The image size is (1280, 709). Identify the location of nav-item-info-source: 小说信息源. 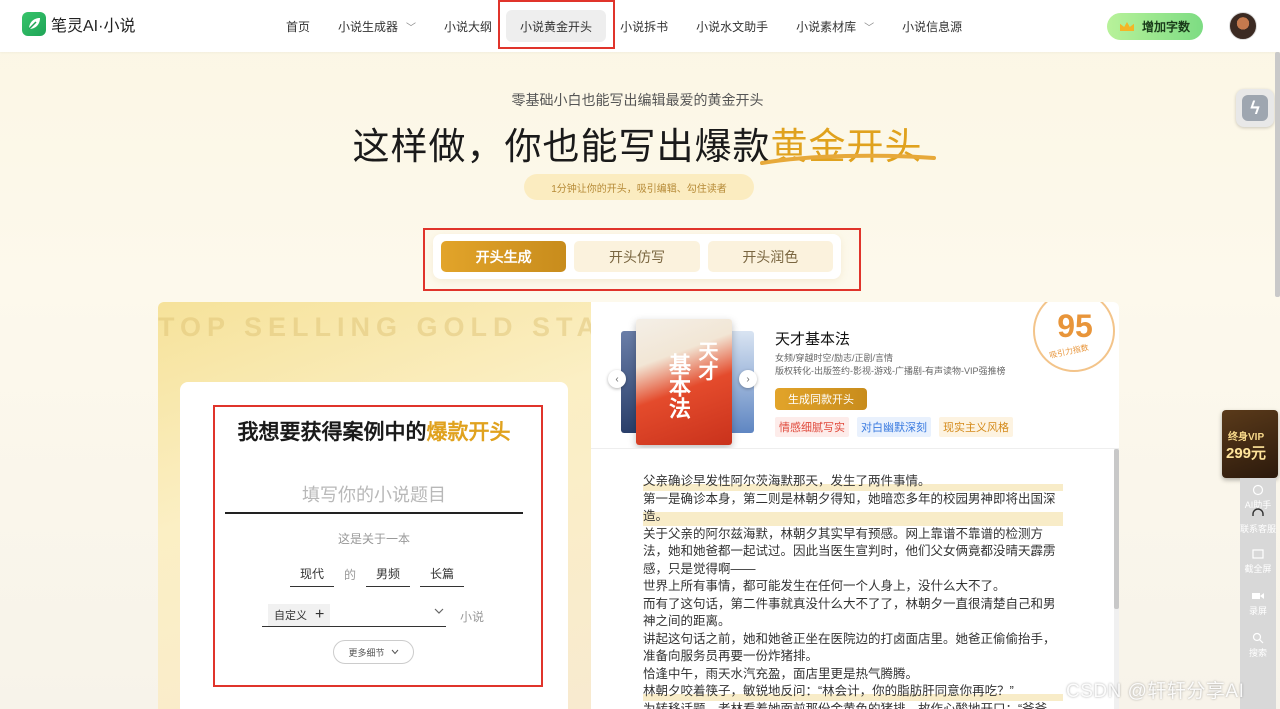
(932, 26).